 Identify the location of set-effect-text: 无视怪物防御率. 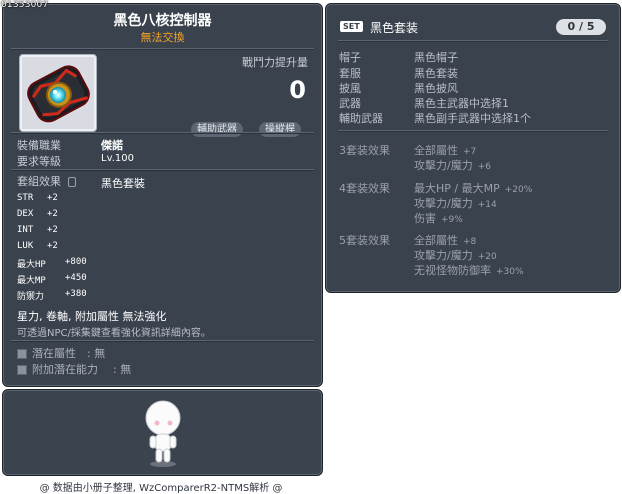
(452, 270).